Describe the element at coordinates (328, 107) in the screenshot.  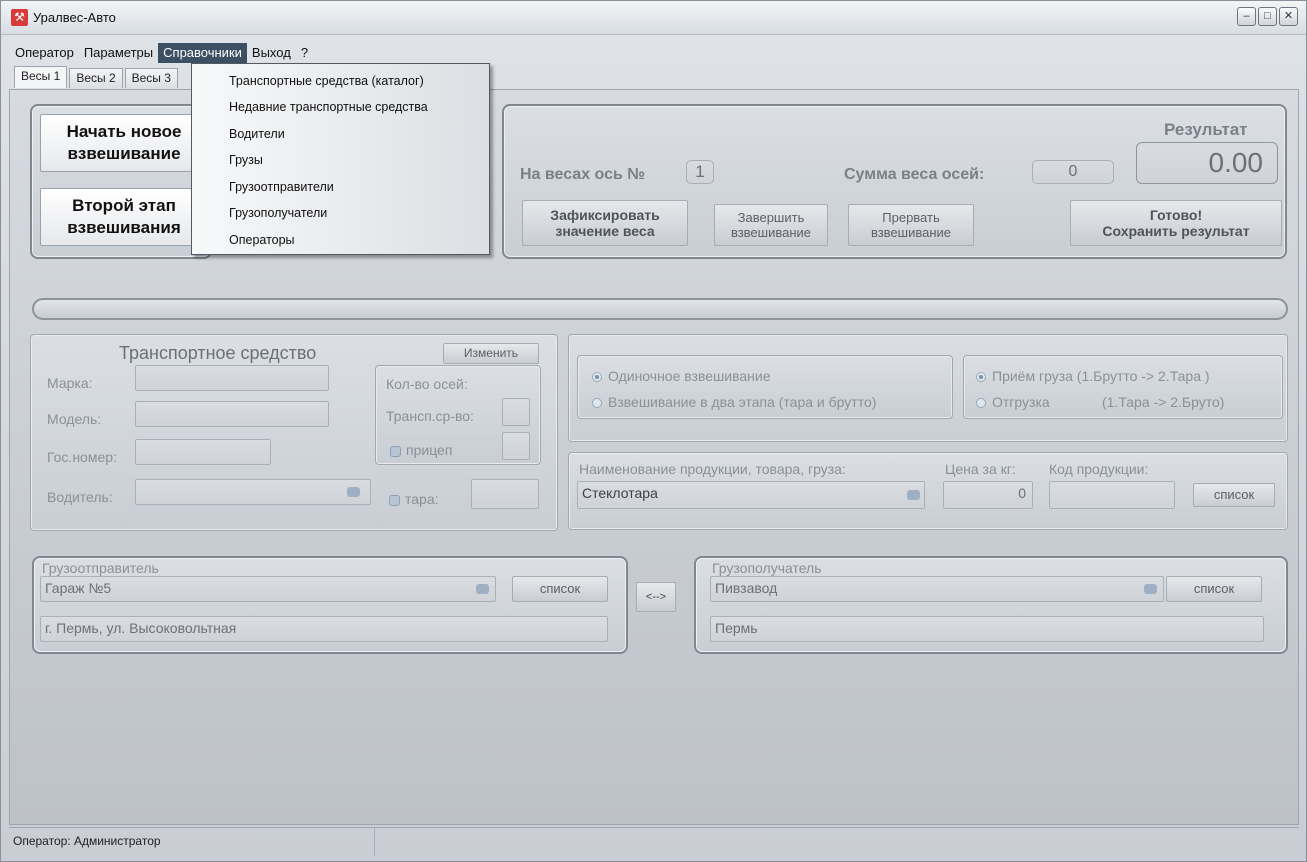
I see `menu-item-recent-vehicles: Недавние транспортные средства` at that location.